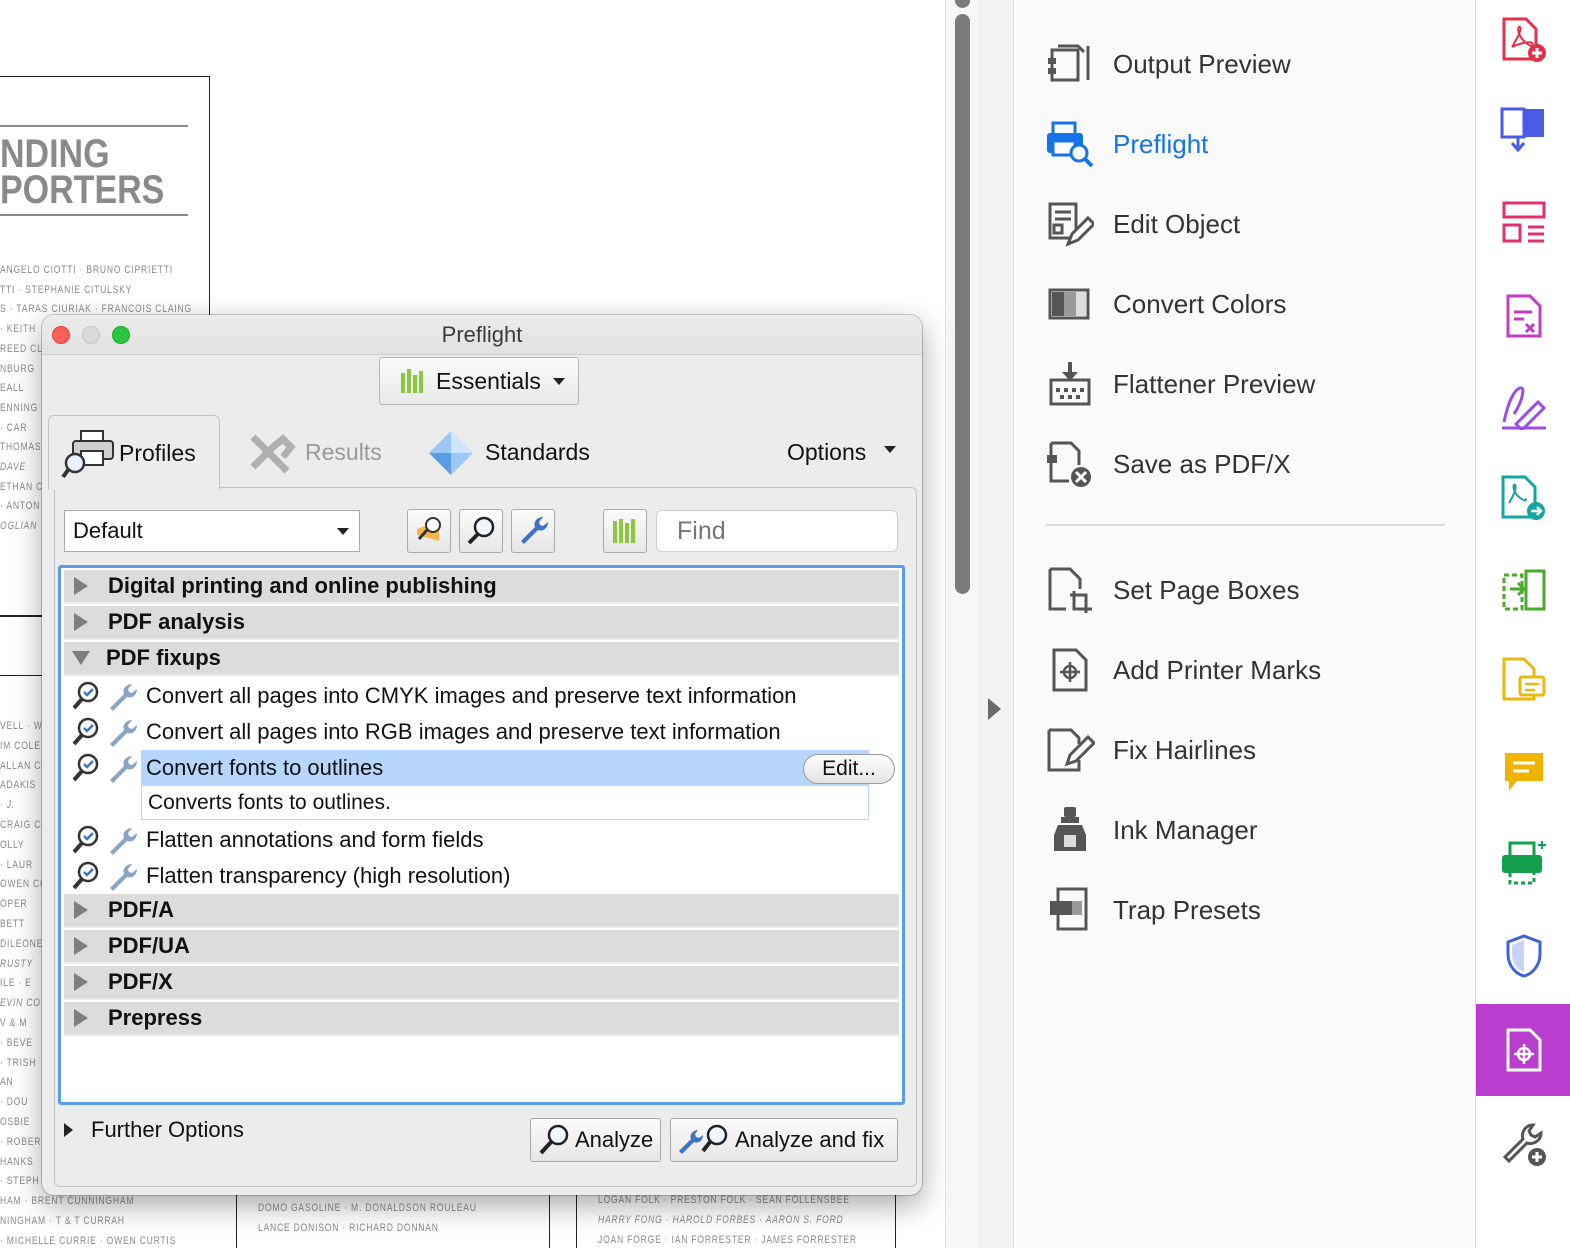 This screenshot has width=1570, height=1248. What do you see at coordinates (1070, 590) in the screenshot?
I see `set-page-boxes-icon` at bounding box center [1070, 590].